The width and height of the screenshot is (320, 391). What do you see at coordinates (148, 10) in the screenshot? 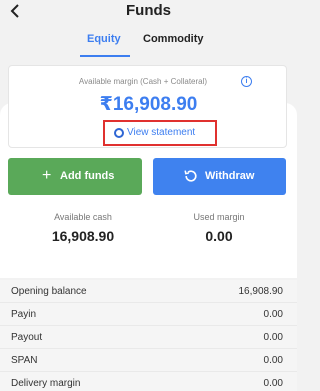
I see `page-title: Funds` at bounding box center [148, 10].